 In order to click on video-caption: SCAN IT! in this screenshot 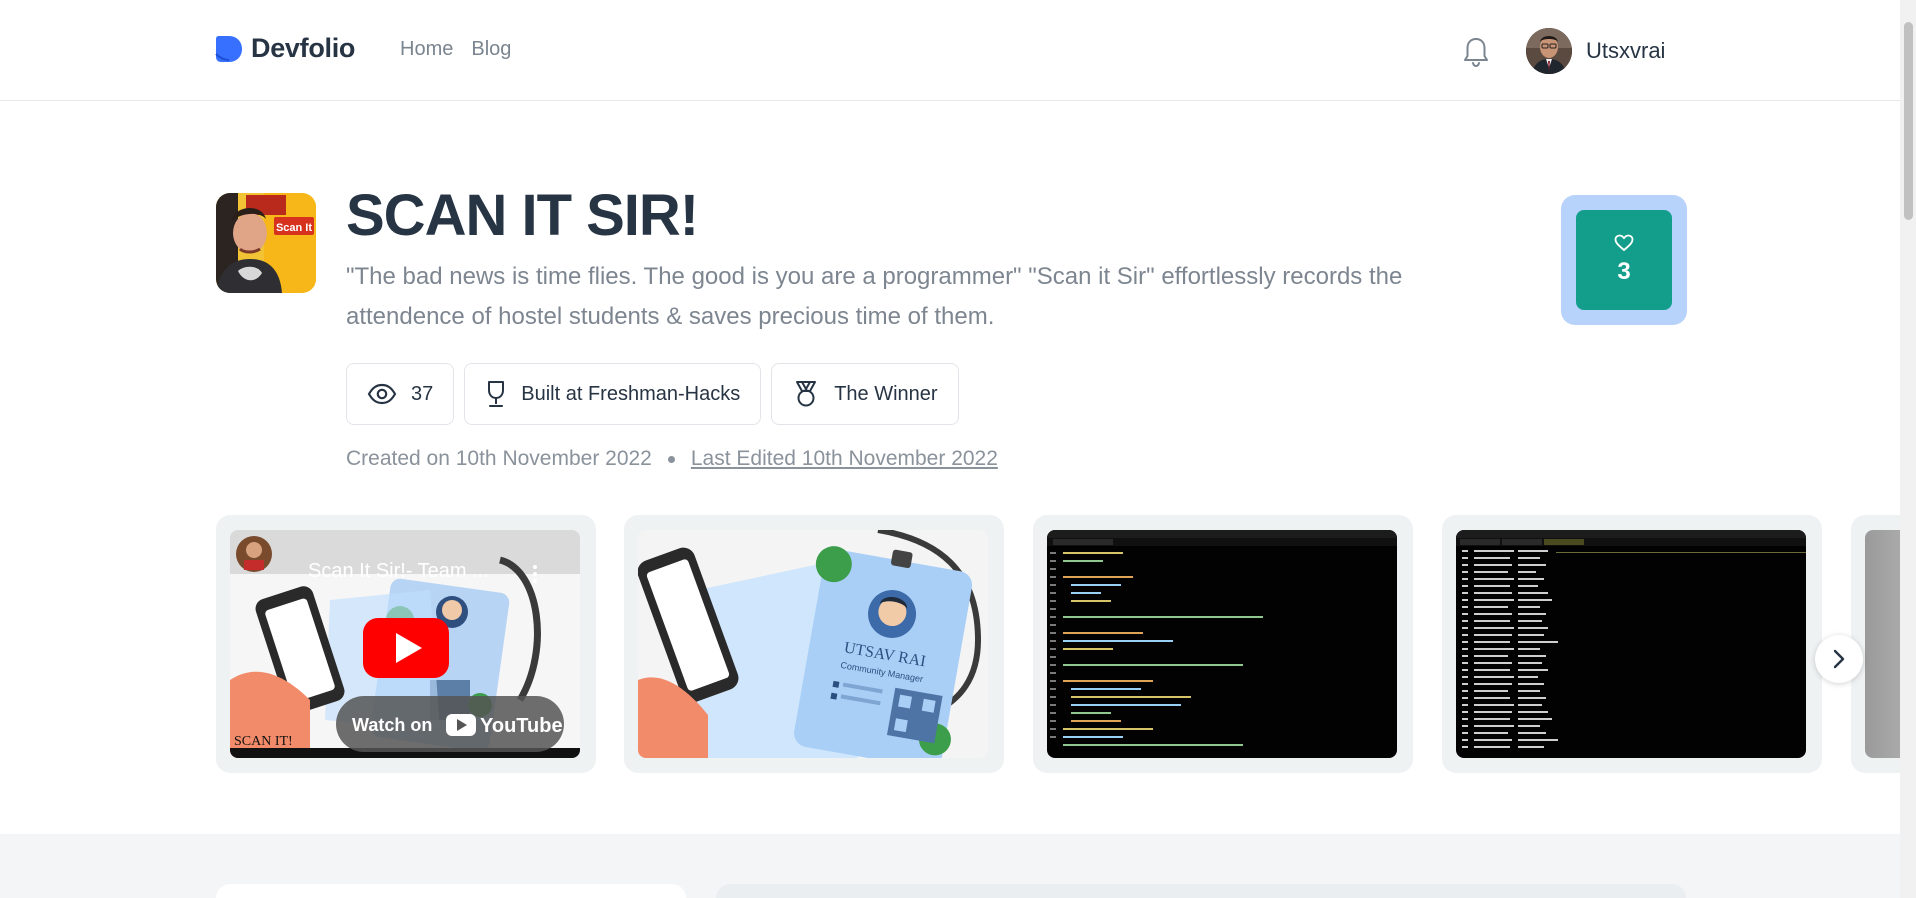, I will do `click(263, 741)`.